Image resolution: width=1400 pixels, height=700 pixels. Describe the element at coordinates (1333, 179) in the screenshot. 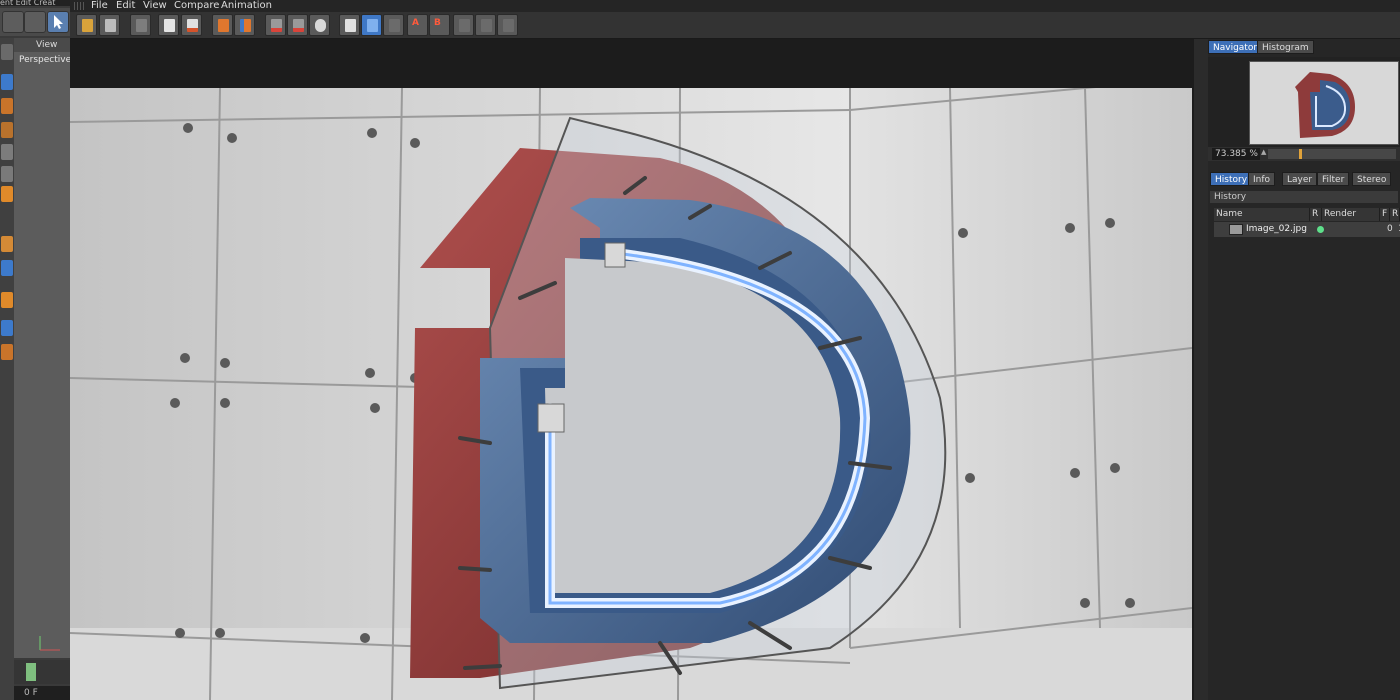

I see `tab-filter: Filter` at that location.